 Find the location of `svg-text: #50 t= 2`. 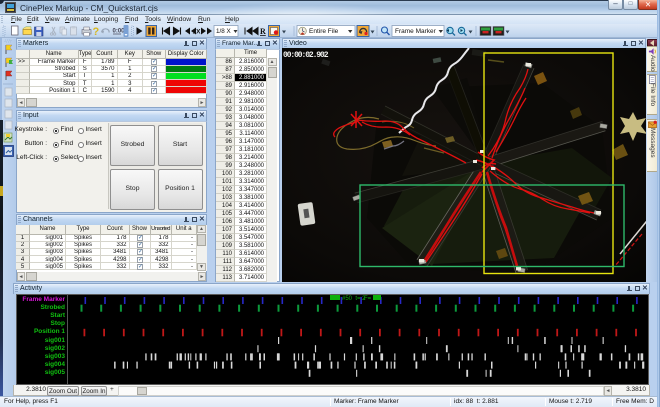

svg-text: #50 t= 2 is located at coordinates (354, 299).